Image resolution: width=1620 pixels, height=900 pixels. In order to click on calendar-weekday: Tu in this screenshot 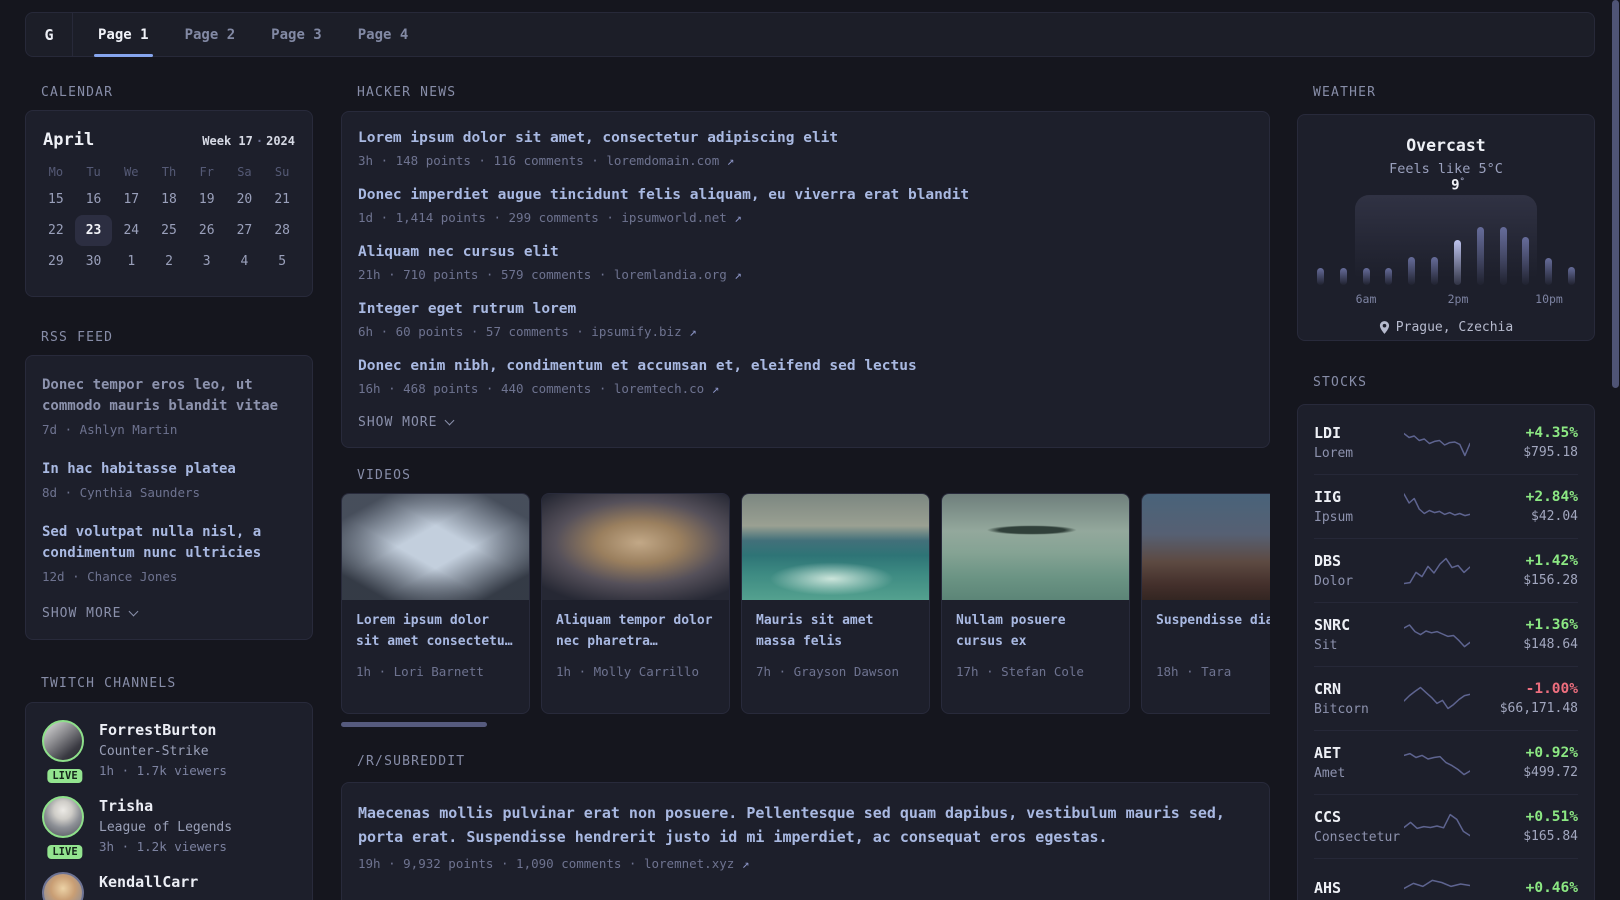, I will do `click(93, 172)`.